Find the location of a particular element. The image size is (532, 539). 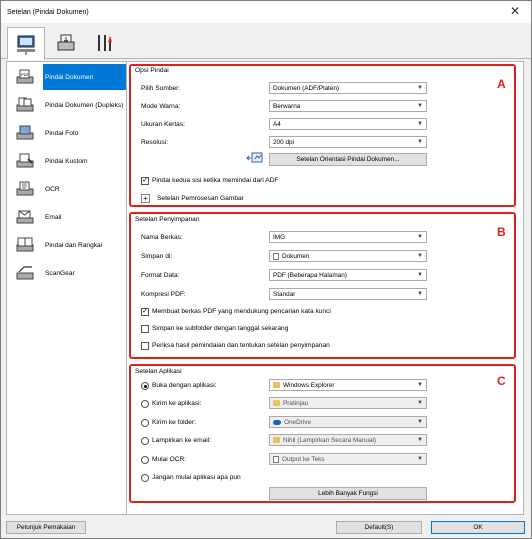

paper-size-label: Ukuran Kertas: is located at coordinates (163, 124).